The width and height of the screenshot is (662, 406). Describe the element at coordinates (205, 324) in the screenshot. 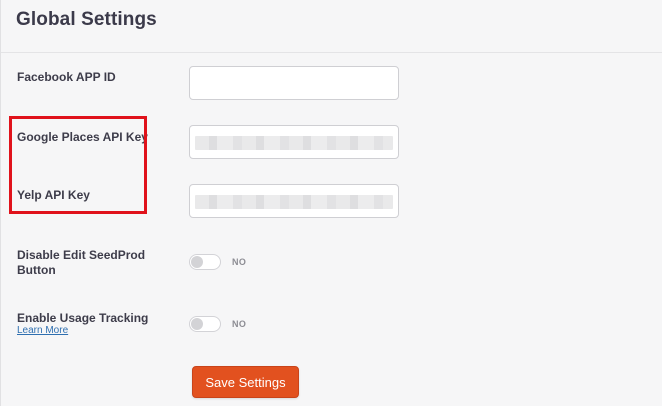

I see `usage-tracking-toggle` at that location.